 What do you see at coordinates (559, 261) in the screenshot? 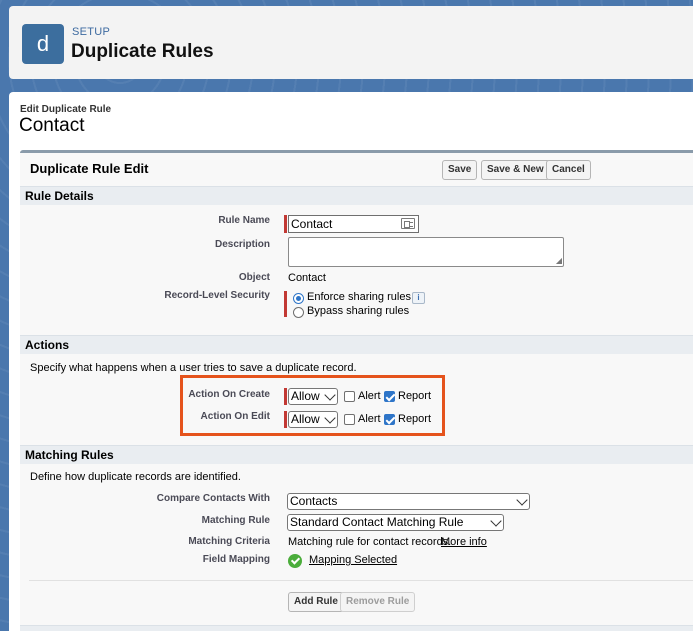
I see `resize-handle-icon: ◢` at bounding box center [559, 261].